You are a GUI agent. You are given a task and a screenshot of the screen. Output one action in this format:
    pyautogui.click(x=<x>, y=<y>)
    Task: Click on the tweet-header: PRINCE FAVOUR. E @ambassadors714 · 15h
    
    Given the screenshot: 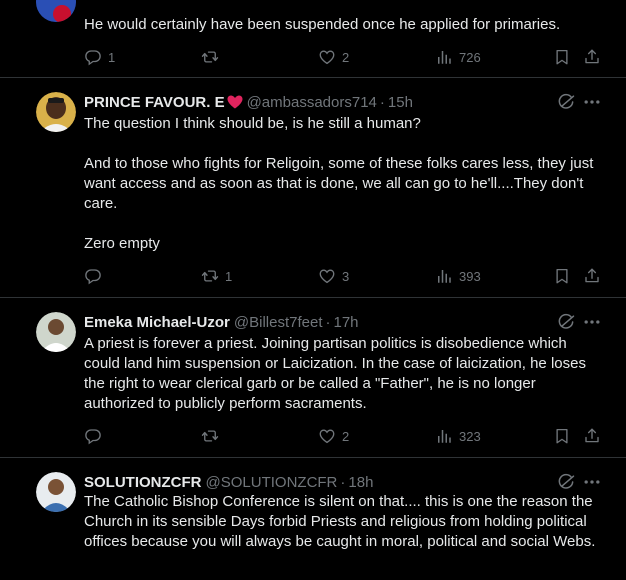 What is the action you would take?
    pyautogui.click(x=248, y=102)
    